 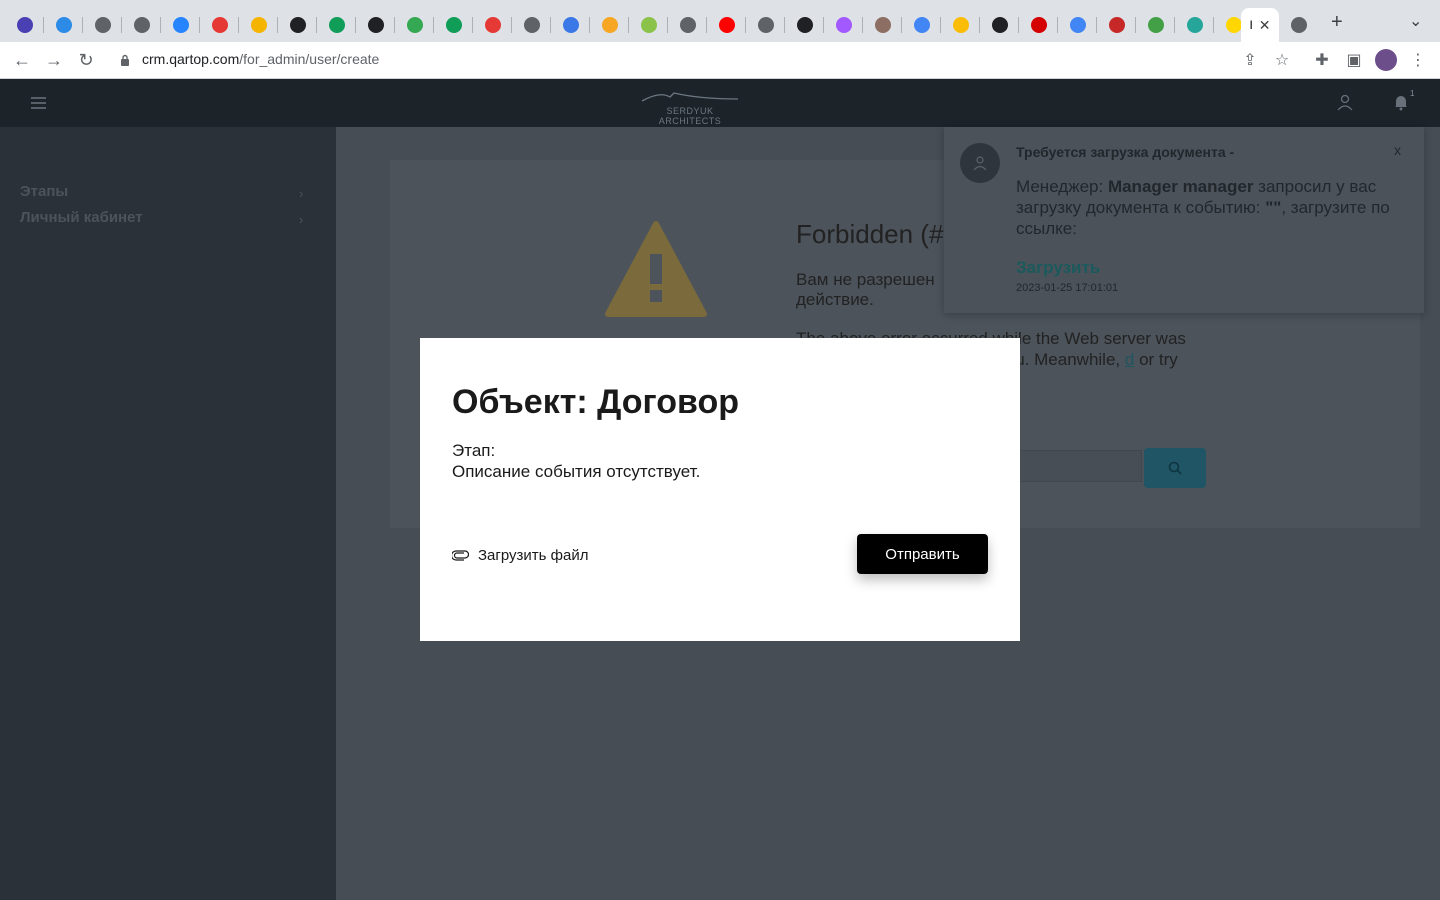 I want to click on address-bar: crm.qartop.com/for_admin/user/create, so click(x=260, y=59).